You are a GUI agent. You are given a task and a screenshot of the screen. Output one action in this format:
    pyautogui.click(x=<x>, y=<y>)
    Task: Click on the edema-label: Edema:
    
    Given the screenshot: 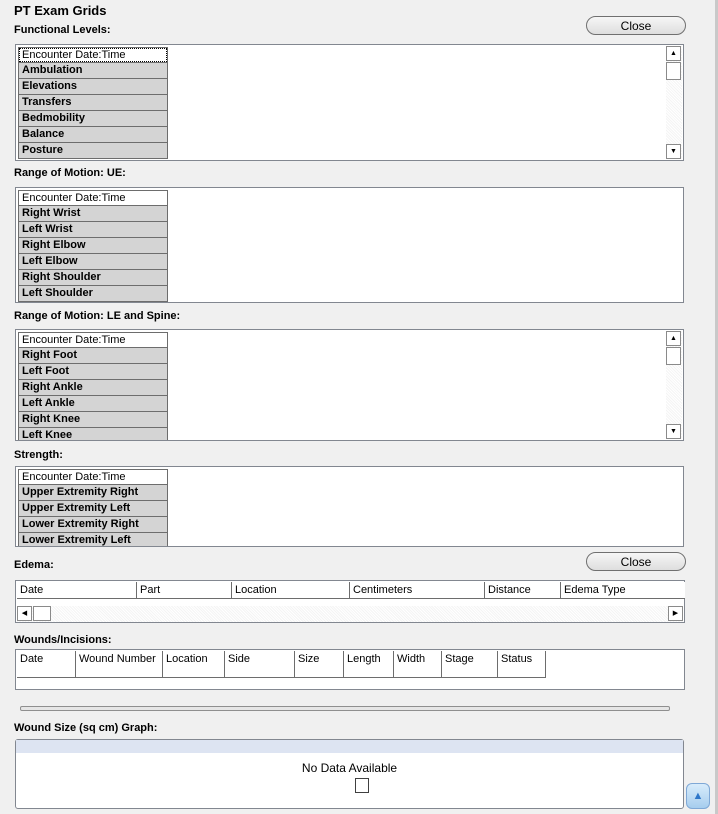 What is the action you would take?
    pyautogui.click(x=34, y=565)
    